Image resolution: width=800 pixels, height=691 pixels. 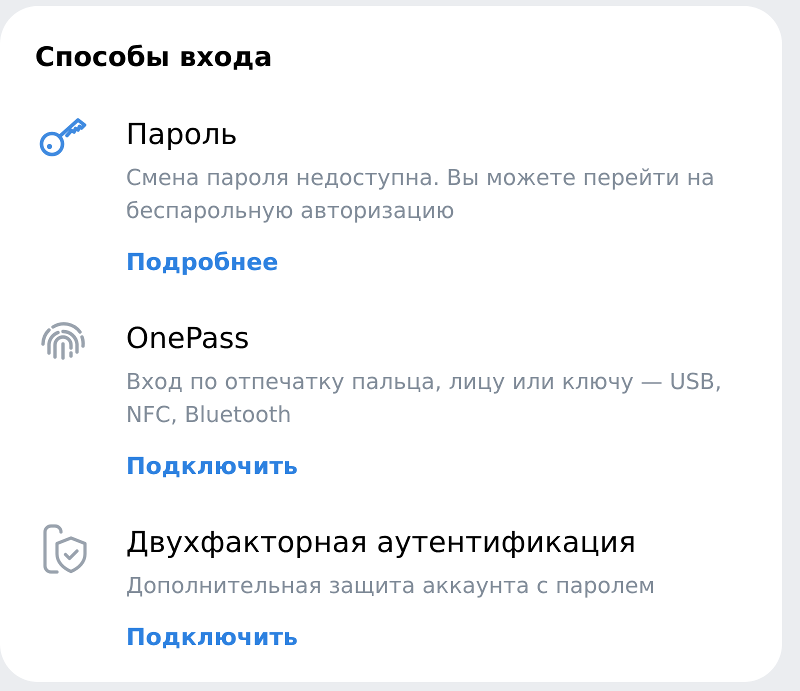 I want to click on method-description: Дополнительная защита аккаунта с паролем, so click(x=390, y=587).